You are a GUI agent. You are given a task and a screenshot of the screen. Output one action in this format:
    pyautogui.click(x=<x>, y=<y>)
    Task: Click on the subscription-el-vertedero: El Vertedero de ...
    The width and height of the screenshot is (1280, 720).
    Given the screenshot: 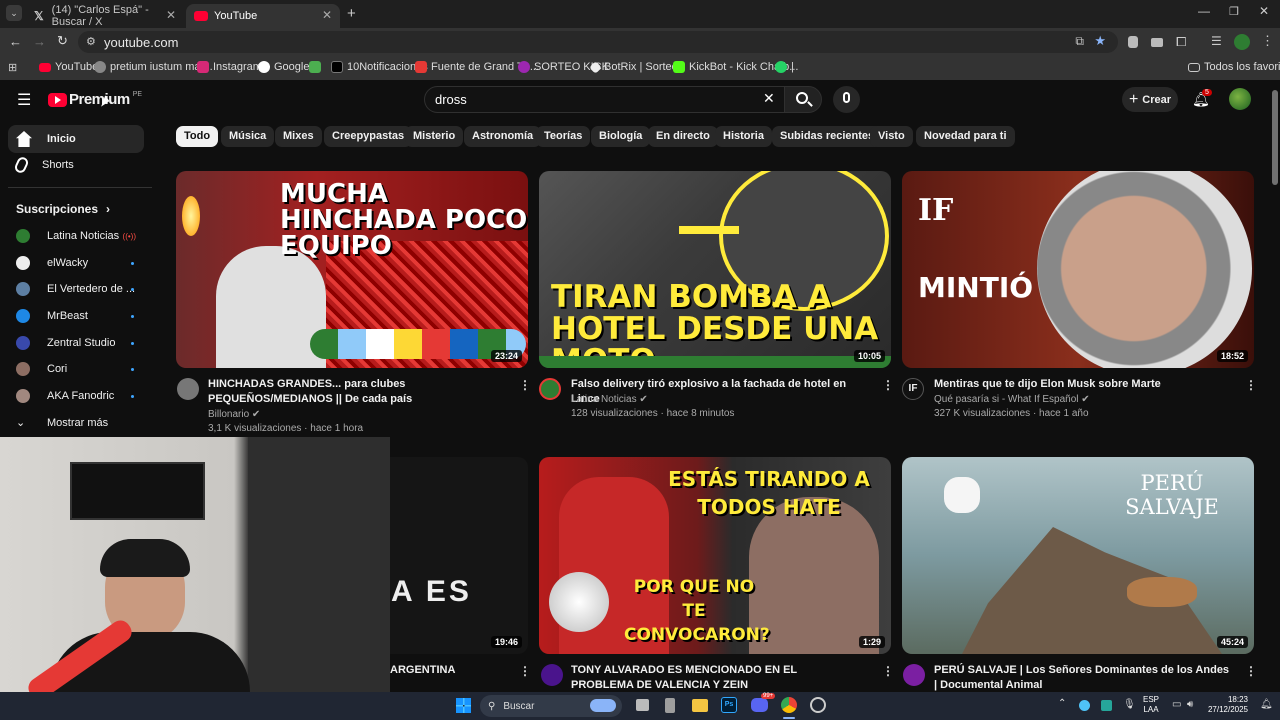 What is the action you would take?
    pyautogui.click(x=76, y=289)
    